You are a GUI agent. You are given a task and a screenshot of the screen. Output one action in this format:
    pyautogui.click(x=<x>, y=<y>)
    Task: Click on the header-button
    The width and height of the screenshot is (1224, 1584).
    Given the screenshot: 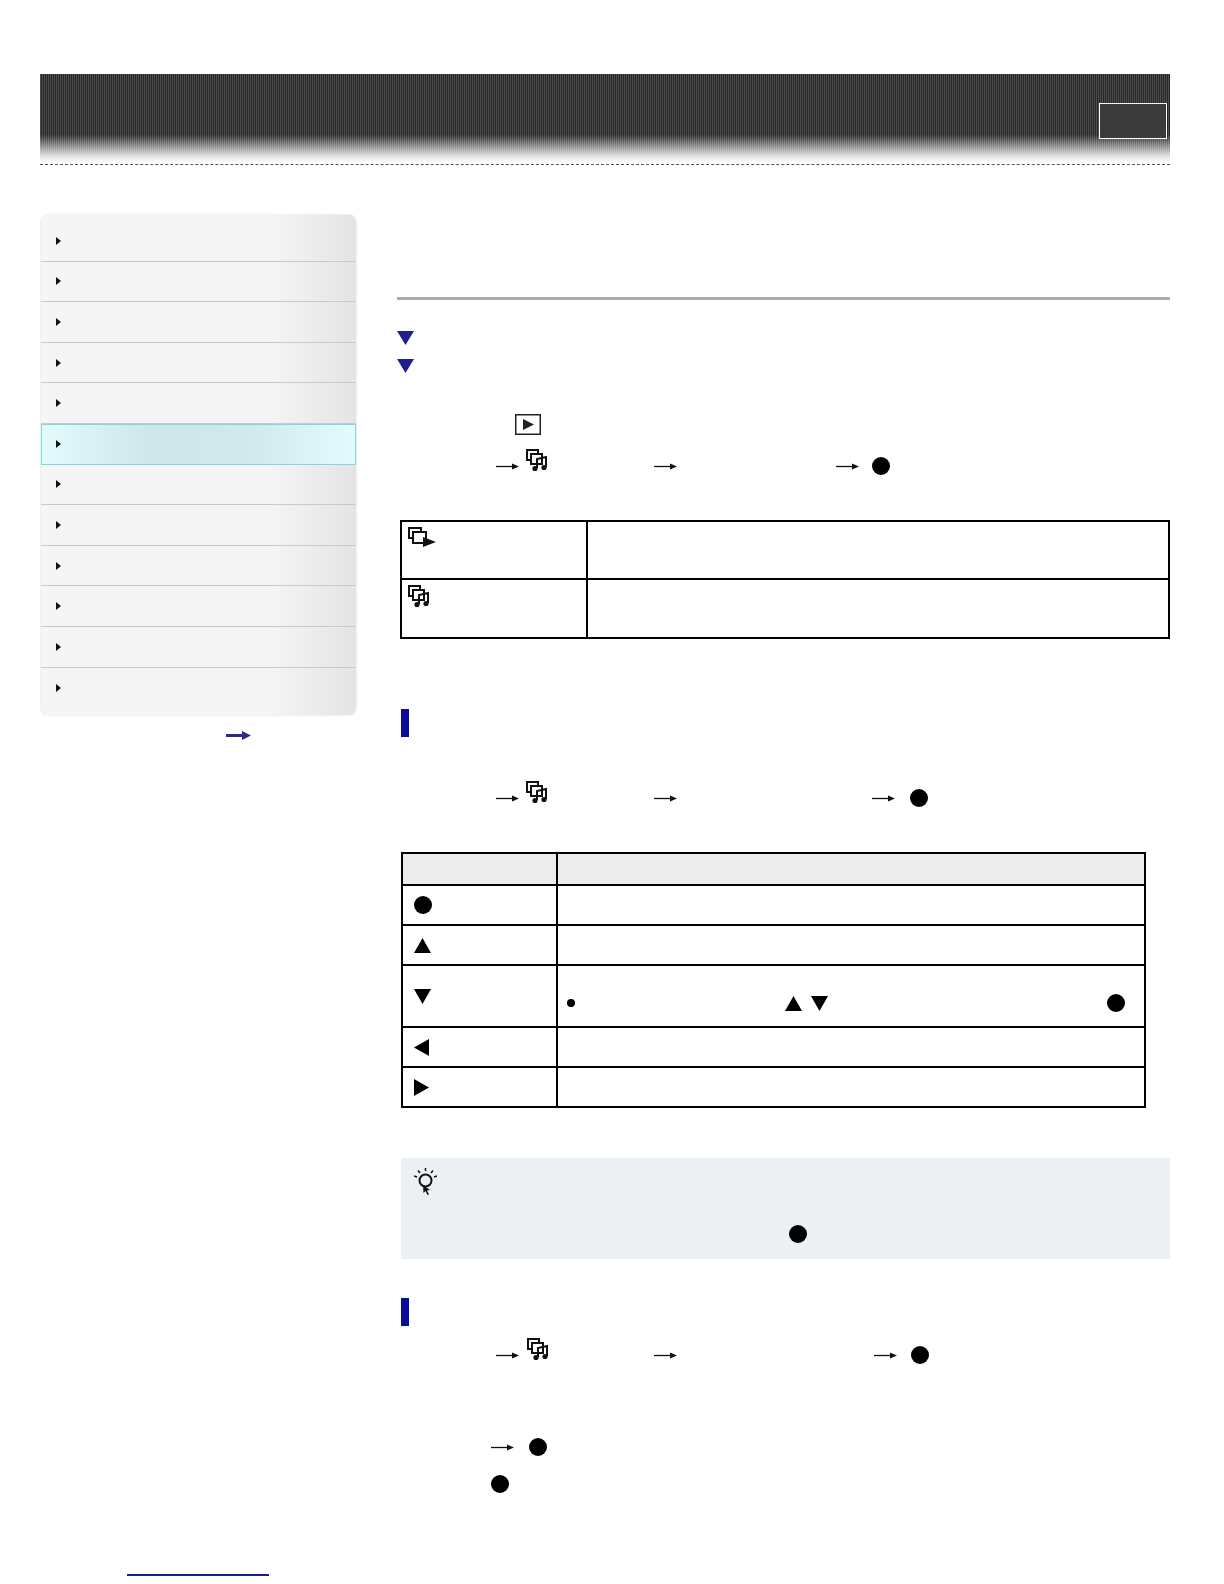 What is the action you would take?
    pyautogui.click(x=1133, y=121)
    